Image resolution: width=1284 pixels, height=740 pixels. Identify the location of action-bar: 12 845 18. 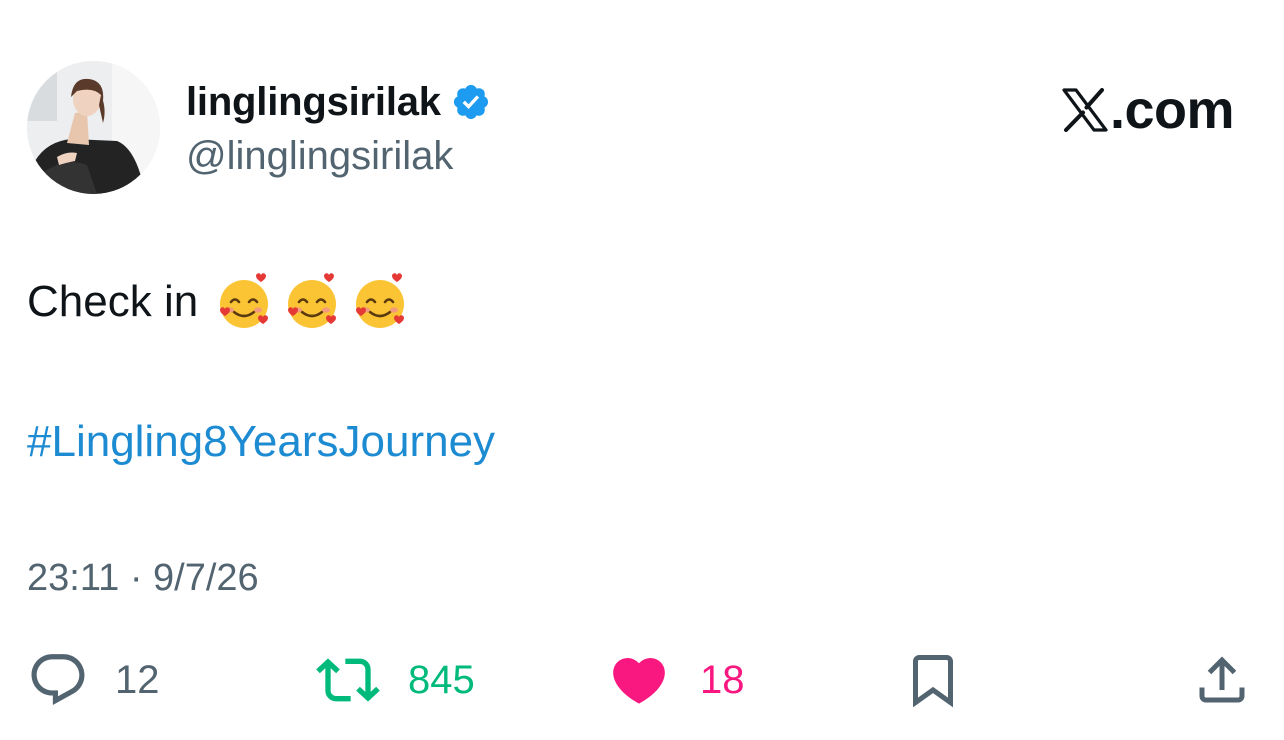
(642, 680).